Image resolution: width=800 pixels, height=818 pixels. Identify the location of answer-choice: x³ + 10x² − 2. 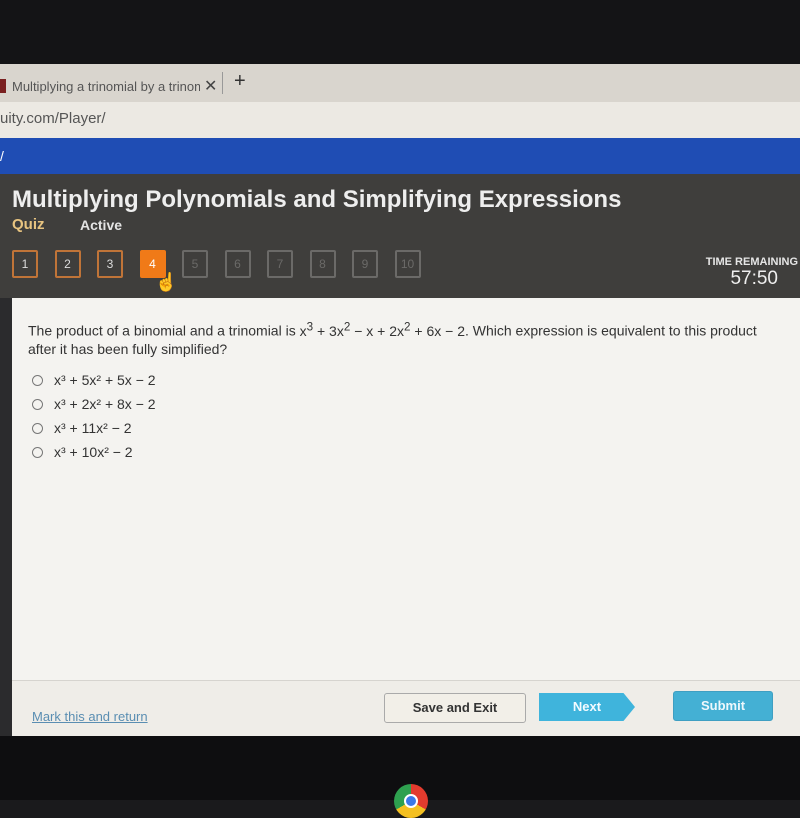
(94, 452).